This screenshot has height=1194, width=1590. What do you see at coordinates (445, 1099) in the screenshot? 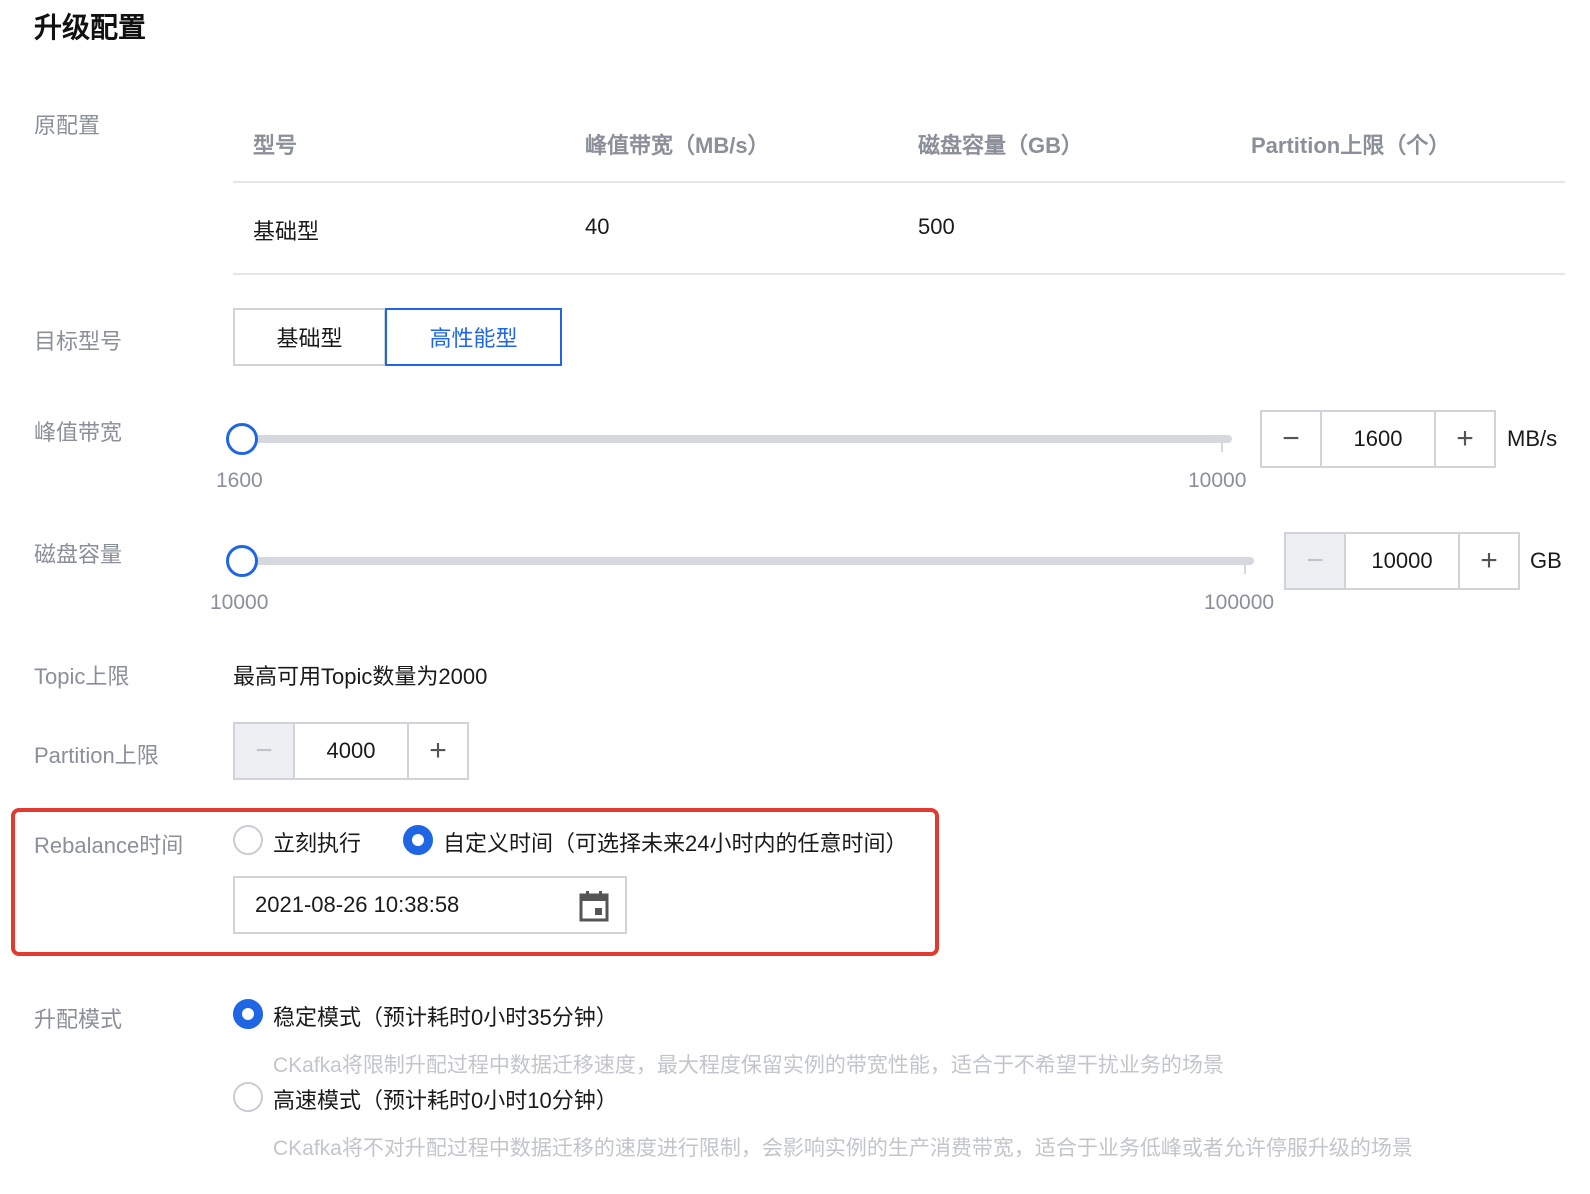
I see `upgrade-mode-fast-label: 高速模式（预计耗时0小时10分钟）` at bounding box center [445, 1099].